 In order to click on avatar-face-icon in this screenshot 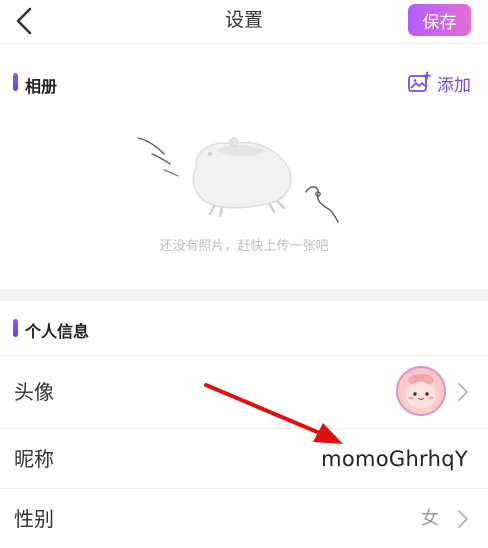, I will do `click(421, 391)`.